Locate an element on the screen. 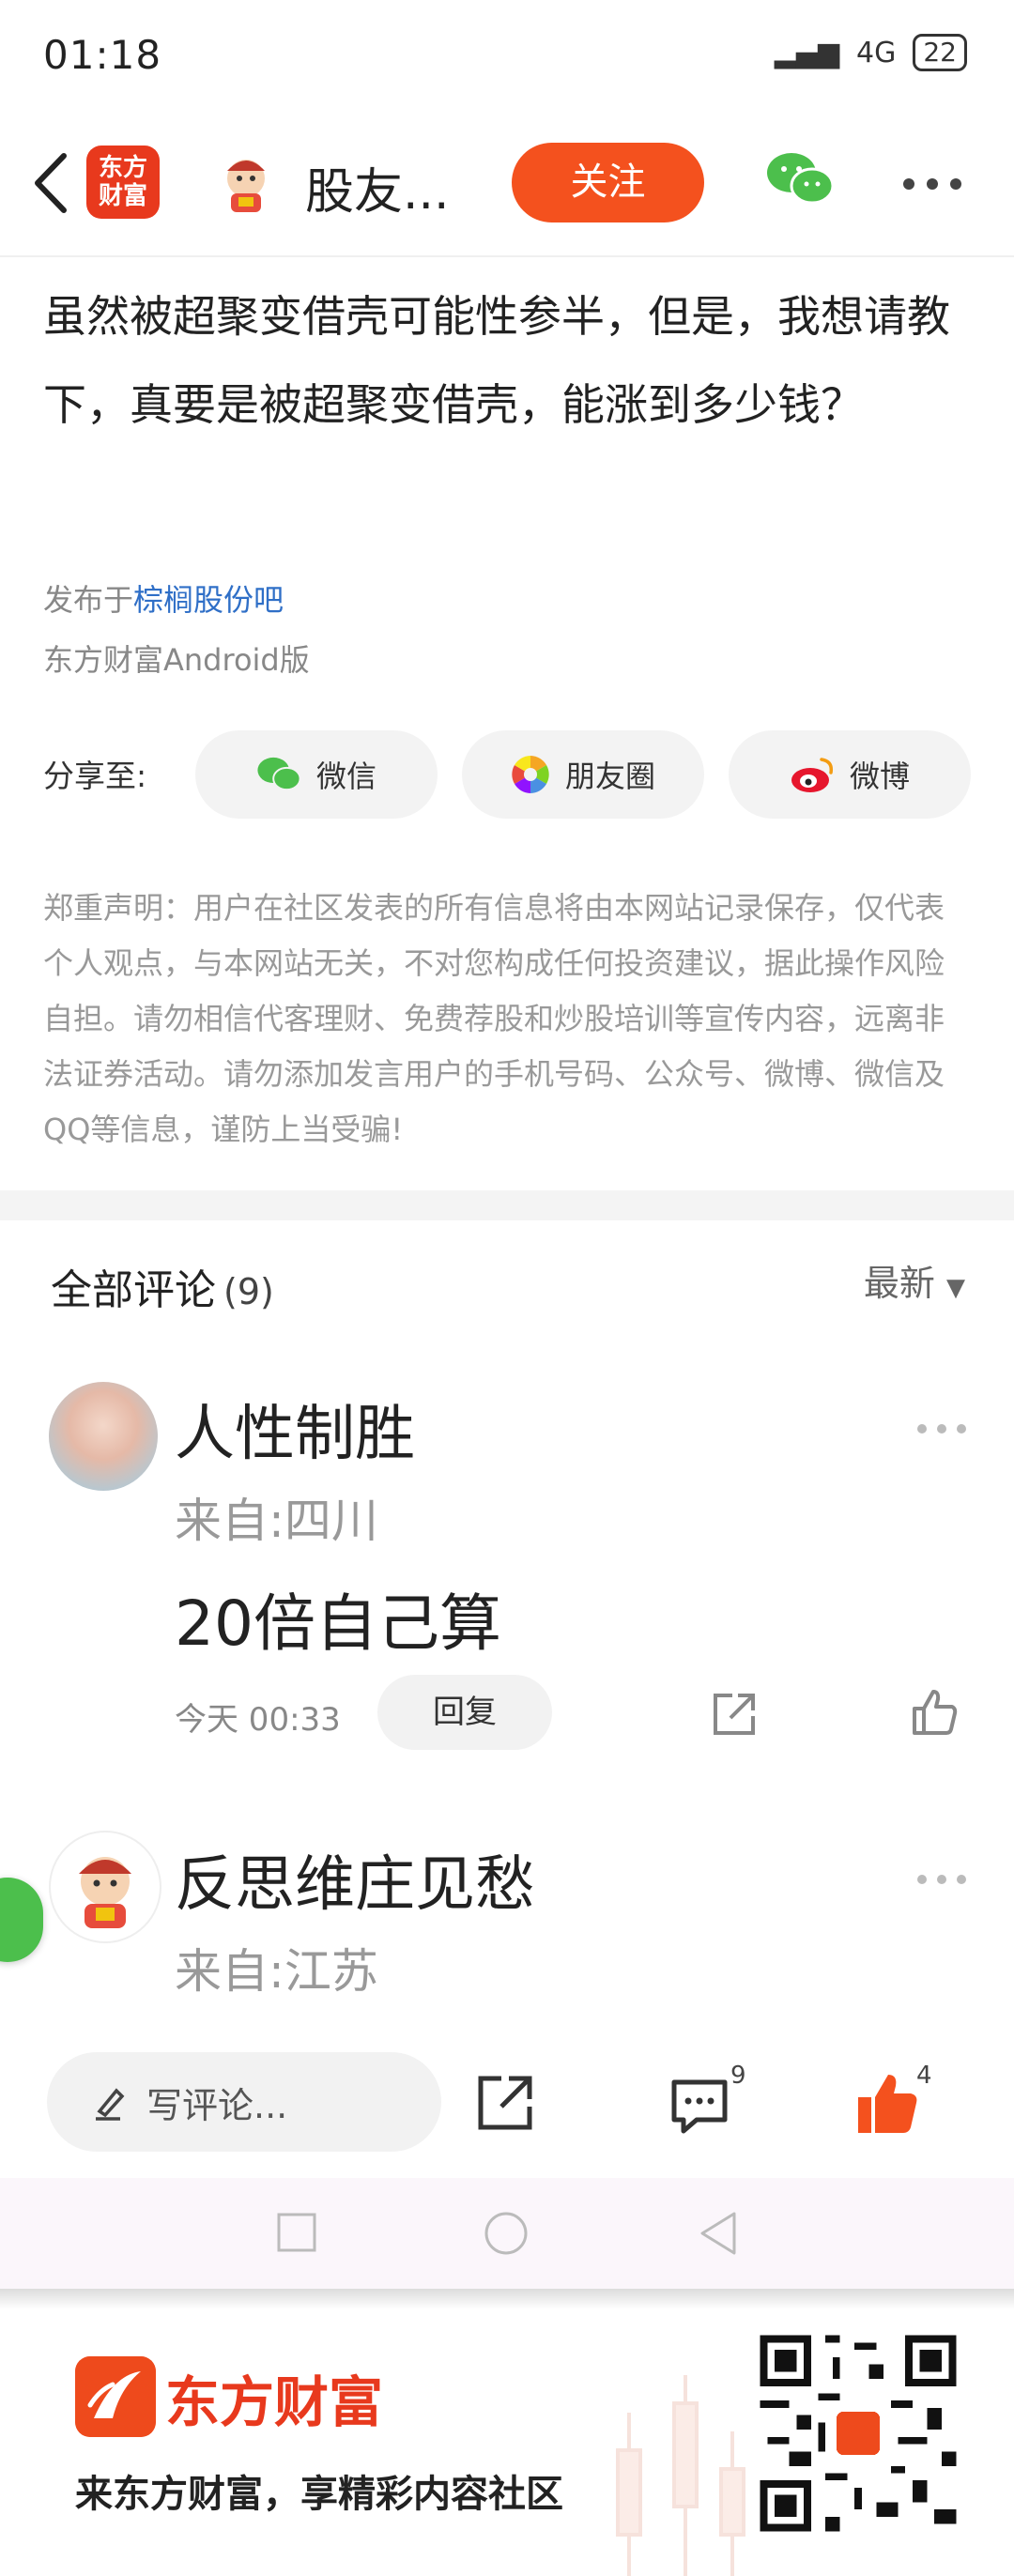 Image resolution: width=1014 pixels, height=2576 pixels. sort-label: 最新 is located at coordinates (899, 1284).